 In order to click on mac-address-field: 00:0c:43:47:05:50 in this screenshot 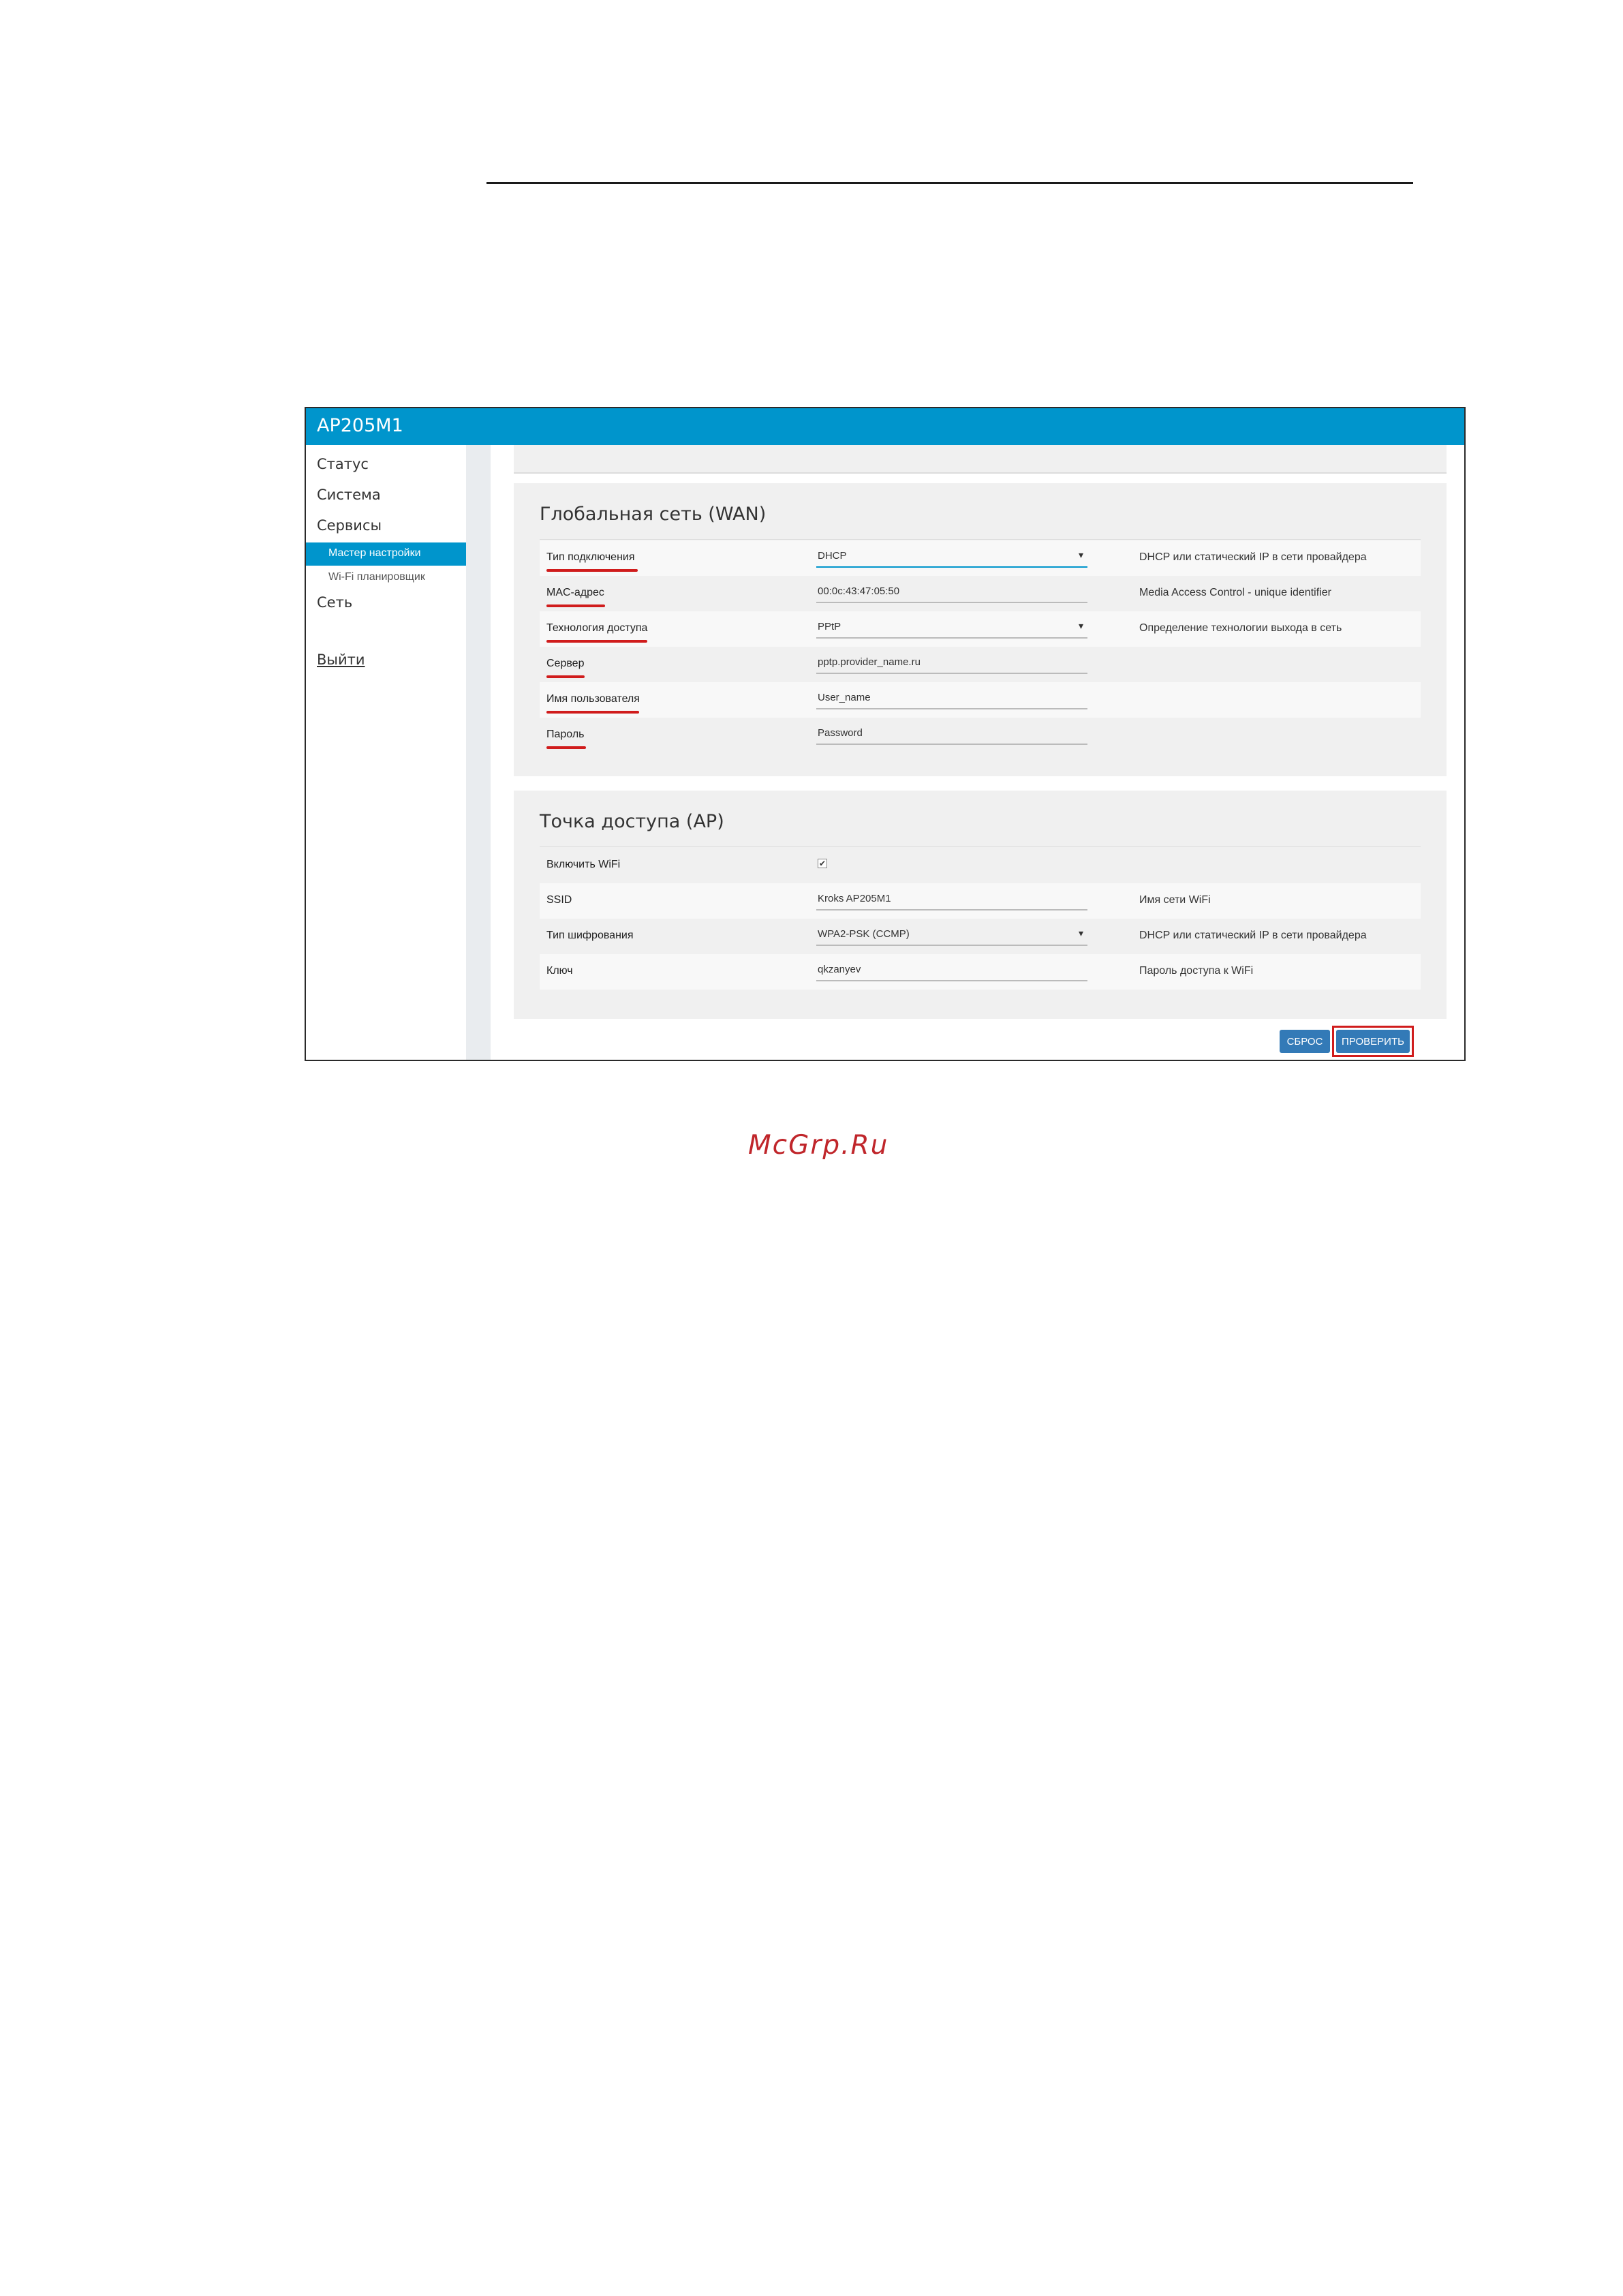, I will do `click(951, 593)`.